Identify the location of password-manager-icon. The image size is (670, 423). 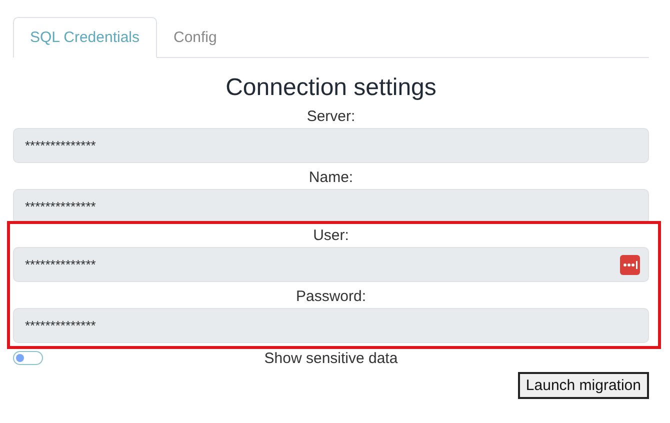
(630, 264).